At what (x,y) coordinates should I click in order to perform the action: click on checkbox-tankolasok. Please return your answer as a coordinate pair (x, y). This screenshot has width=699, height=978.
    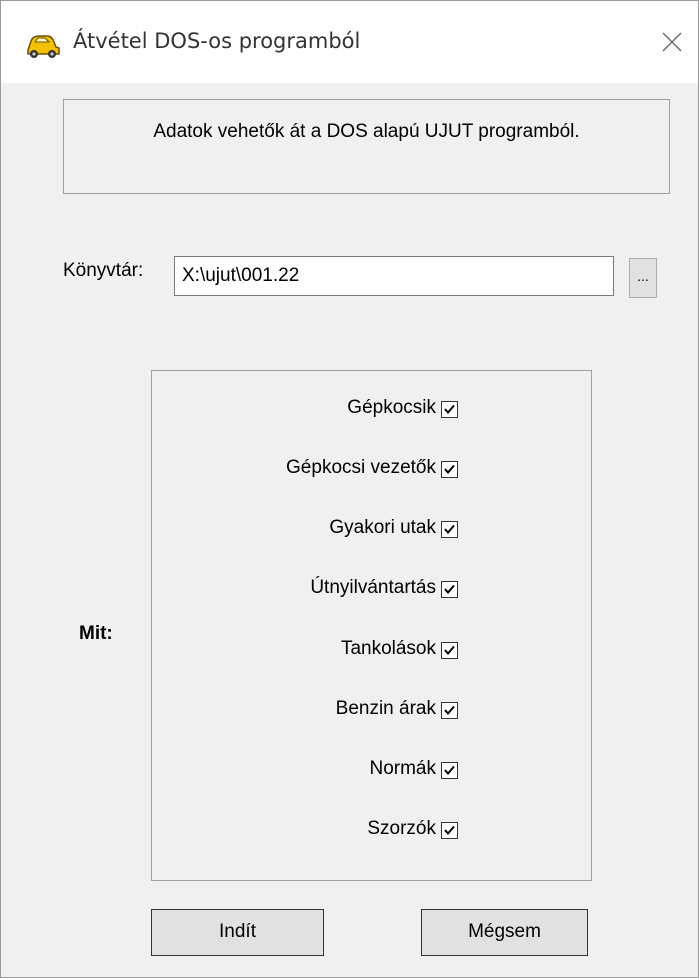
    Looking at the image, I should click on (449, 650).